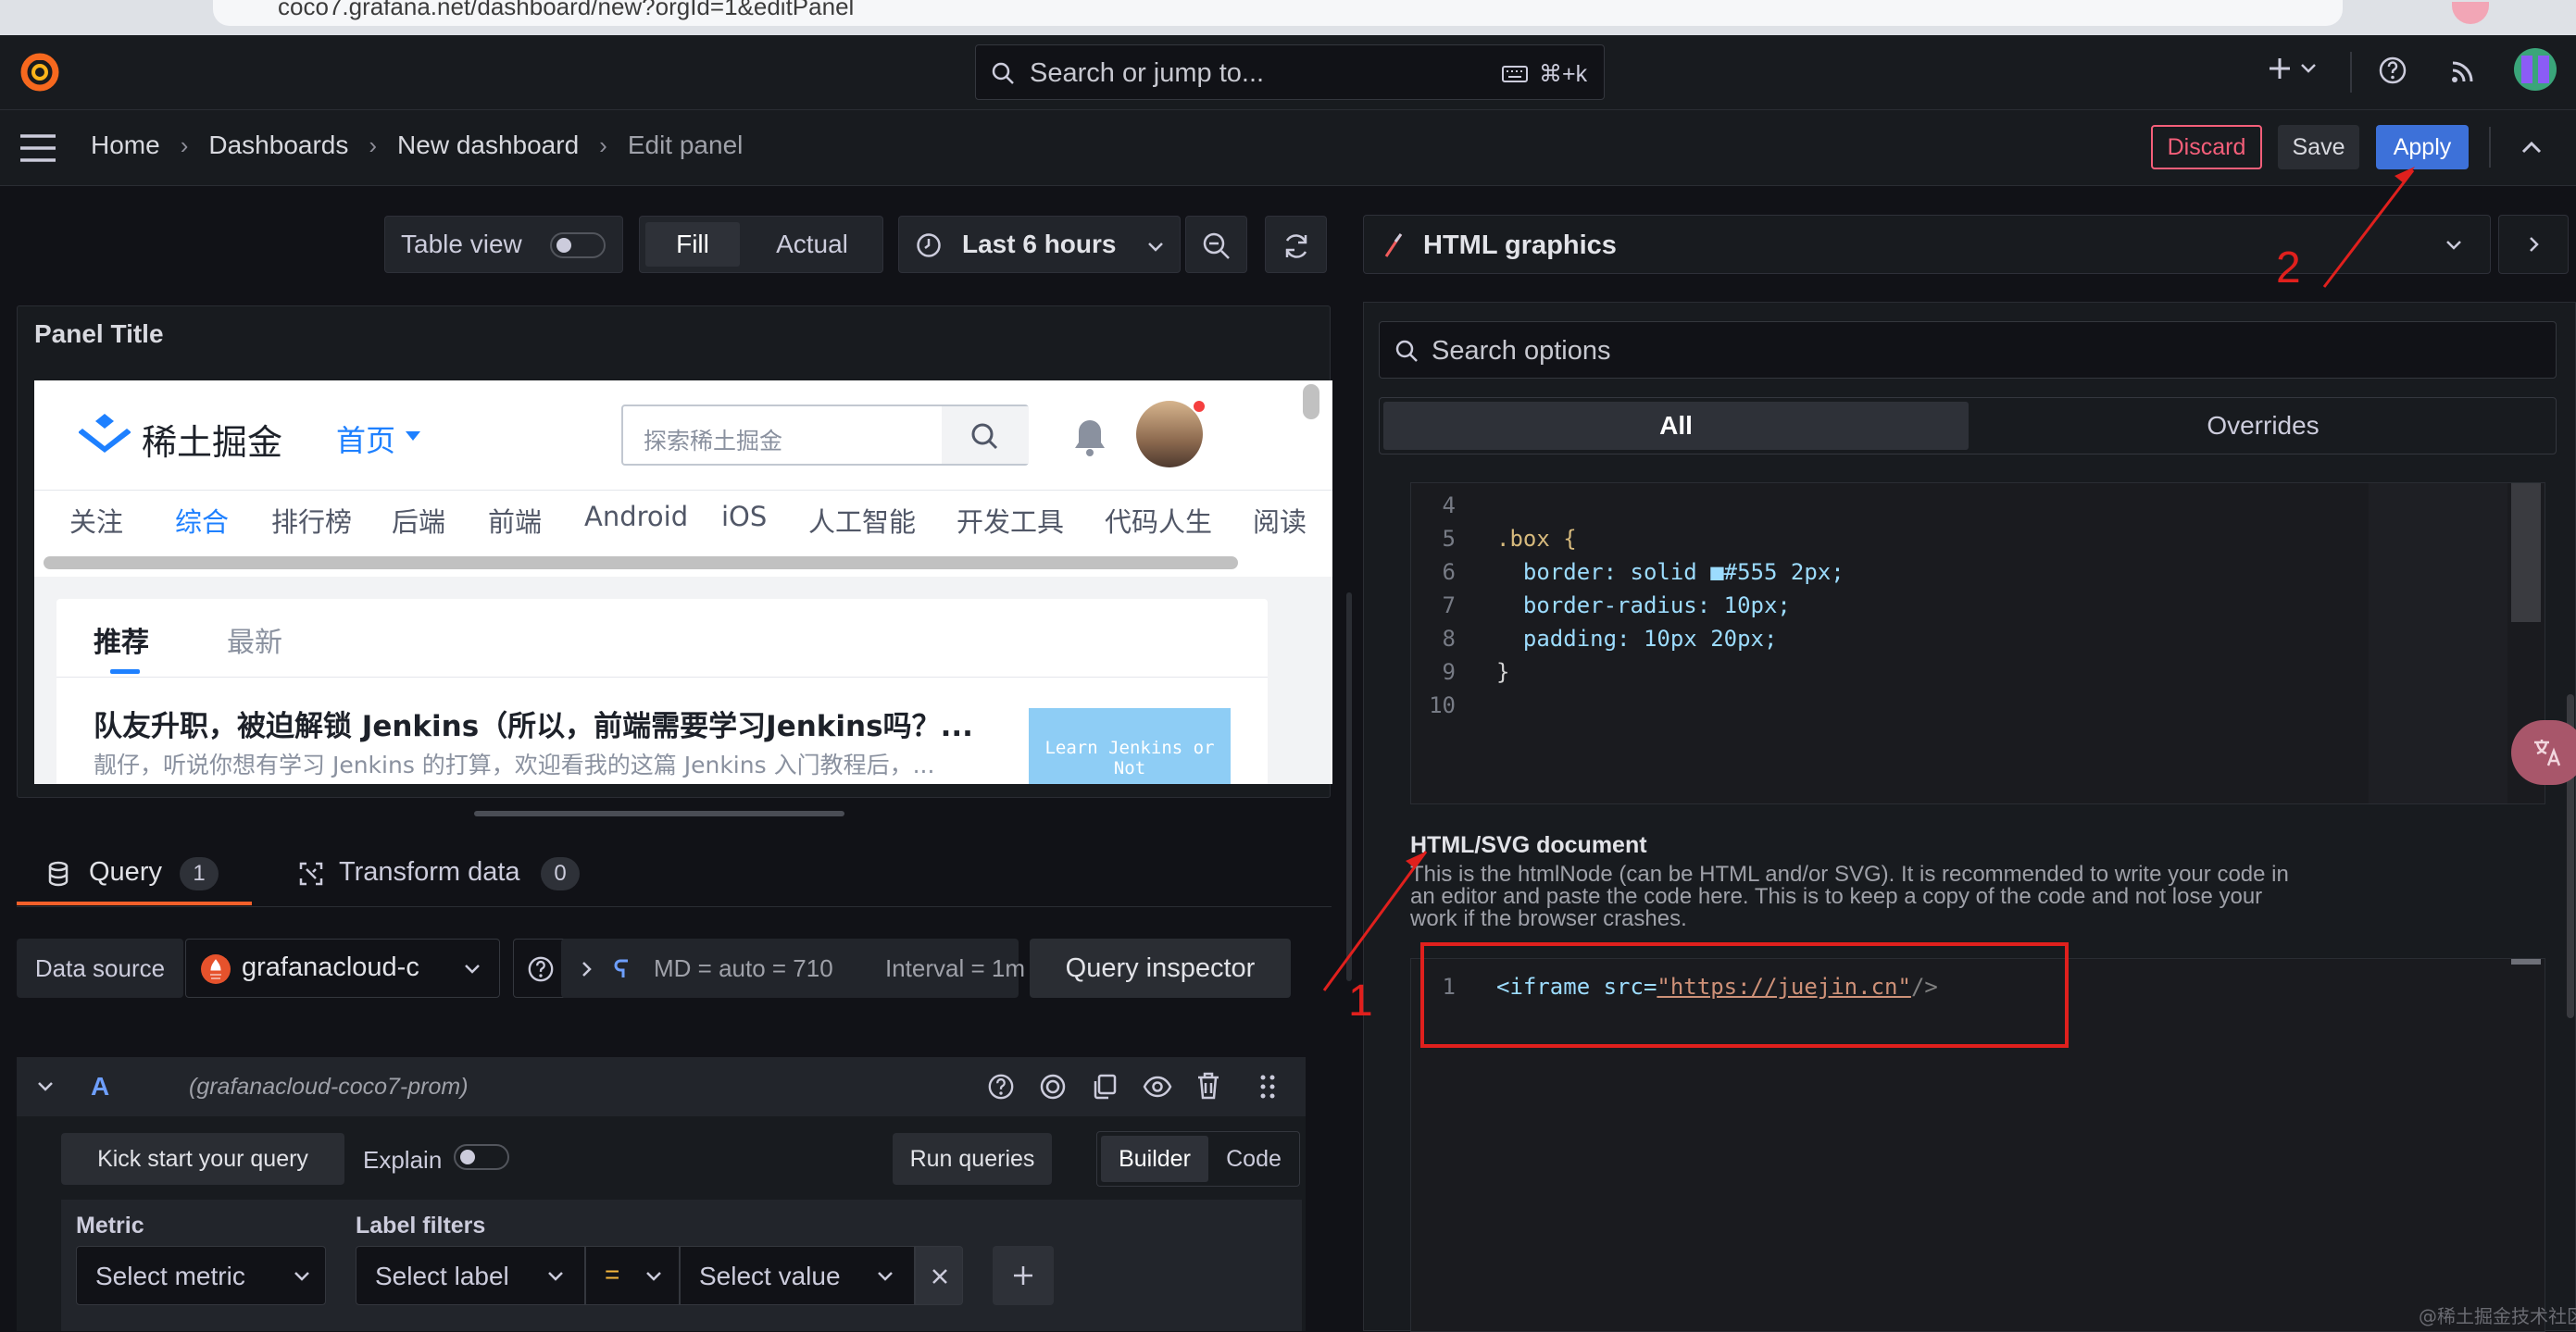 The width and height of the screenshot is (2576, 1332). What do you see at coordinates (1216, 244) in the screenshot?
I see `zoom-out-button` at bounding box center [1216, 244].